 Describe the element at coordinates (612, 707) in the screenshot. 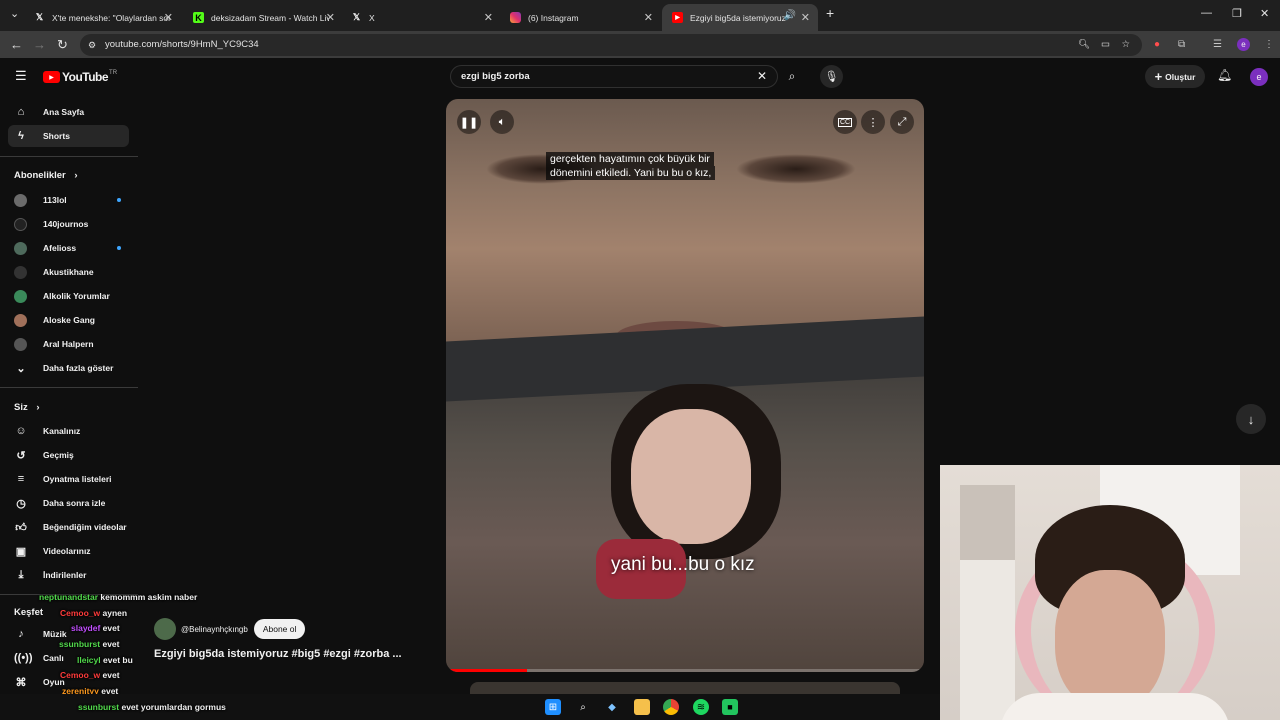

I see `steam-icon: ◆` at that location.